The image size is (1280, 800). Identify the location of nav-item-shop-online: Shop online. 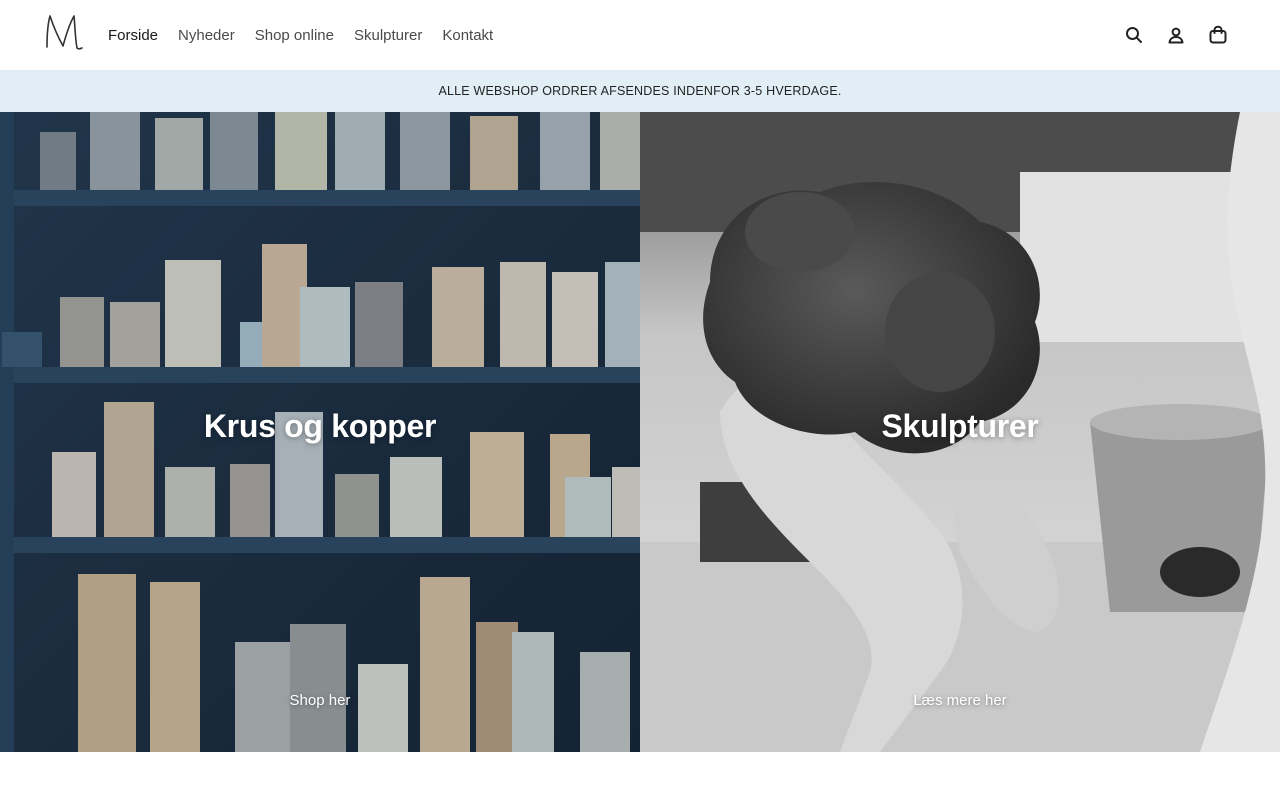
(294, 35).